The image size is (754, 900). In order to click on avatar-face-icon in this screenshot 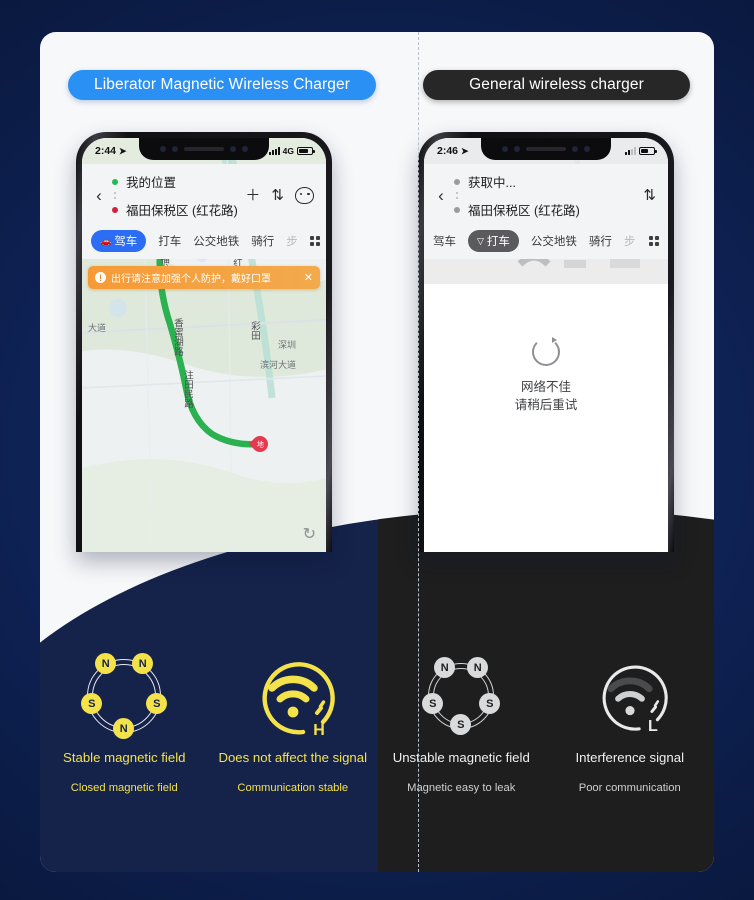, I will do `click(304, 195)`.